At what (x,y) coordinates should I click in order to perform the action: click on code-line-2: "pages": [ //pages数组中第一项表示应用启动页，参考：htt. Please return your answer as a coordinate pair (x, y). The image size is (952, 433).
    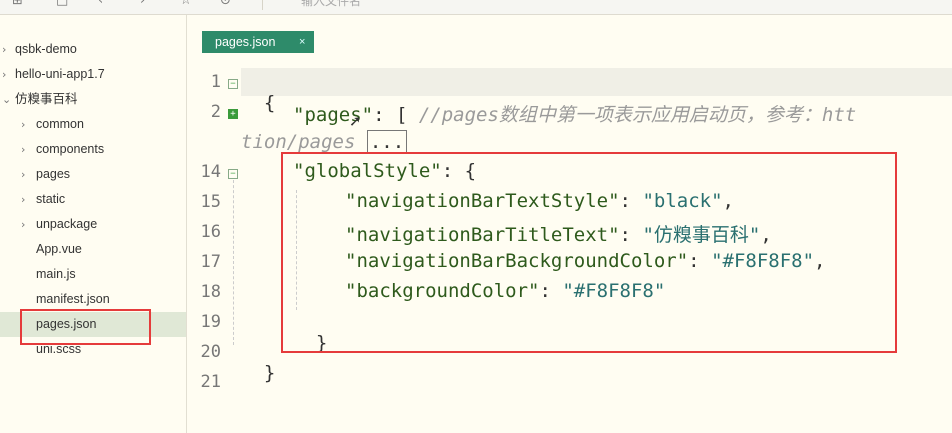
    Looking at the image, I should click on (574, 113).